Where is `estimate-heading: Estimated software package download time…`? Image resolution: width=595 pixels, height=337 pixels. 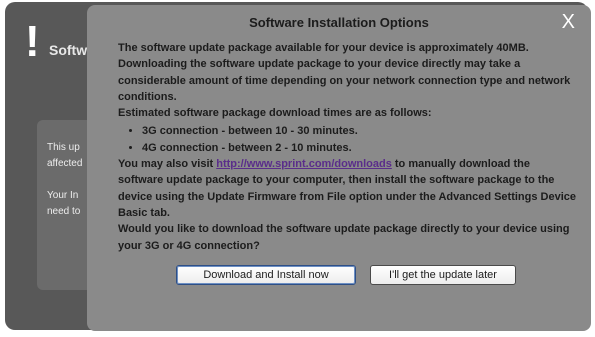
estimate-heading: Estimated software package download time… is located at coordinates (275, 113).